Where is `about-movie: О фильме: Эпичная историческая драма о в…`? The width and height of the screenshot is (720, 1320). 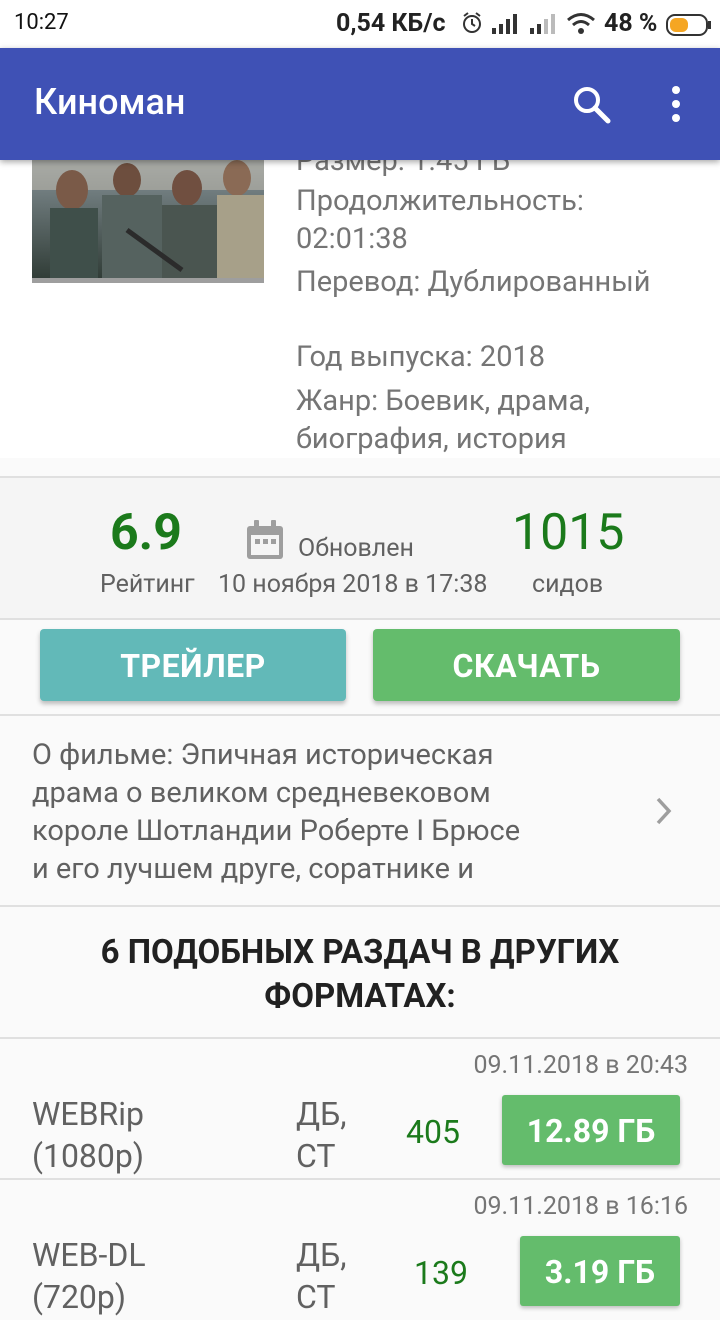
about-movie: О фильме: Эпичная историческая драма о в… is located at coordinates (360, 810).